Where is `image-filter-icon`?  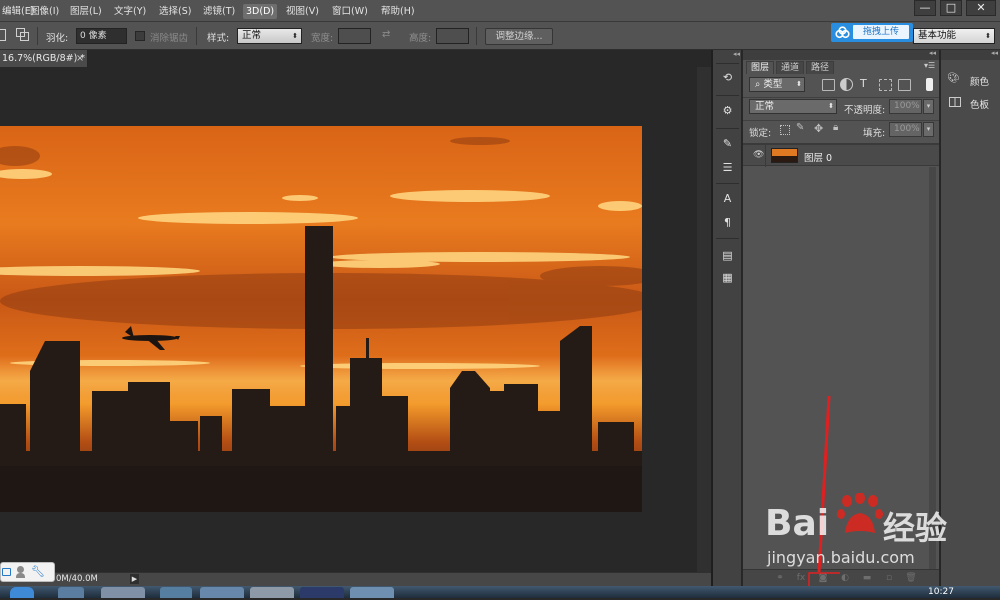
image-filter-icon is located at coordinates (828, 85).